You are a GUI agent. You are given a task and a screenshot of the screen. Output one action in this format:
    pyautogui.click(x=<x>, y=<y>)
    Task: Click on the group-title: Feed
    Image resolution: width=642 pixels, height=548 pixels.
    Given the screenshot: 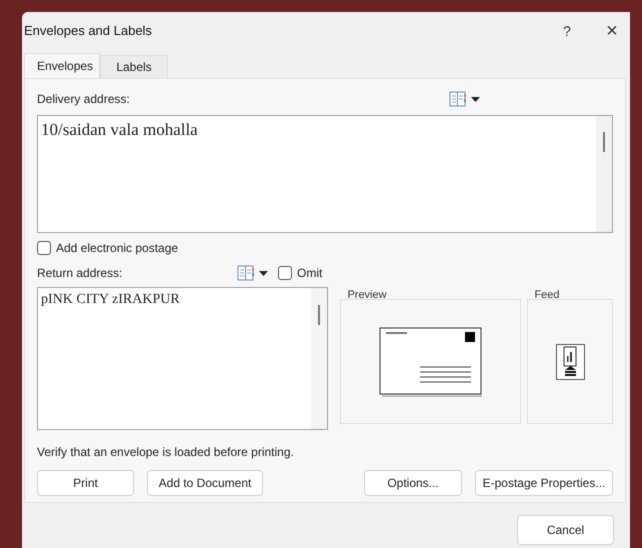 What is the action you would take?
    pyautogui.click(x=547, y=293)
    